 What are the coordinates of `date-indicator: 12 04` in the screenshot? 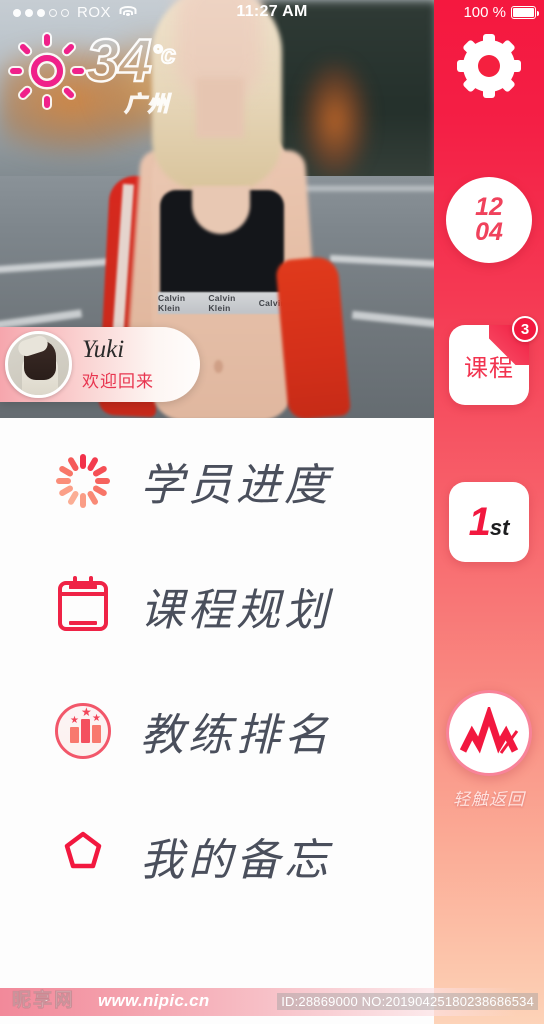 It's located at (489, 220).